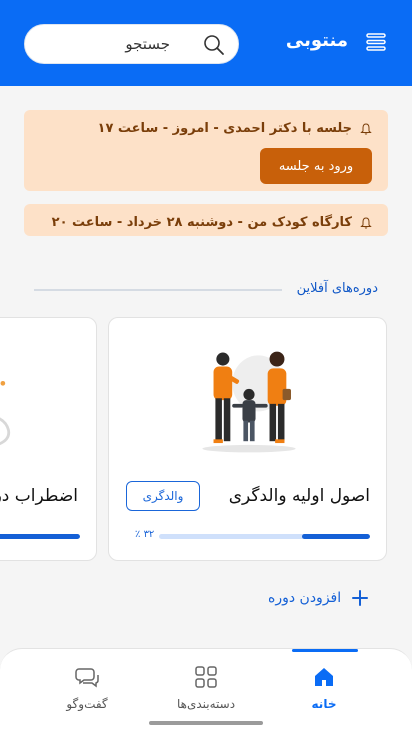 The width and height of the screenshot is (412, 733). What do you see at coordinates (224, 128) in the screenshot?
I see `meeting-alert-text: جلسه با دکتر احمدی - امروز - ساعت ۱۷` at bounding box center [224, 128].